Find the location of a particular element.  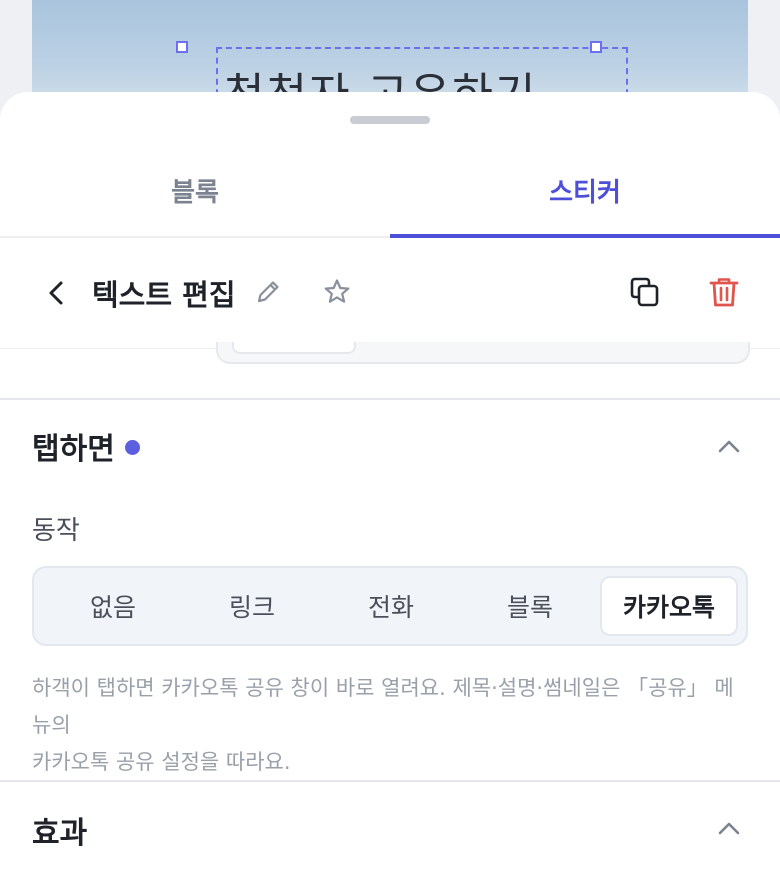

tab-bar: 블록 스티커 is located at coordinates (390, 191).